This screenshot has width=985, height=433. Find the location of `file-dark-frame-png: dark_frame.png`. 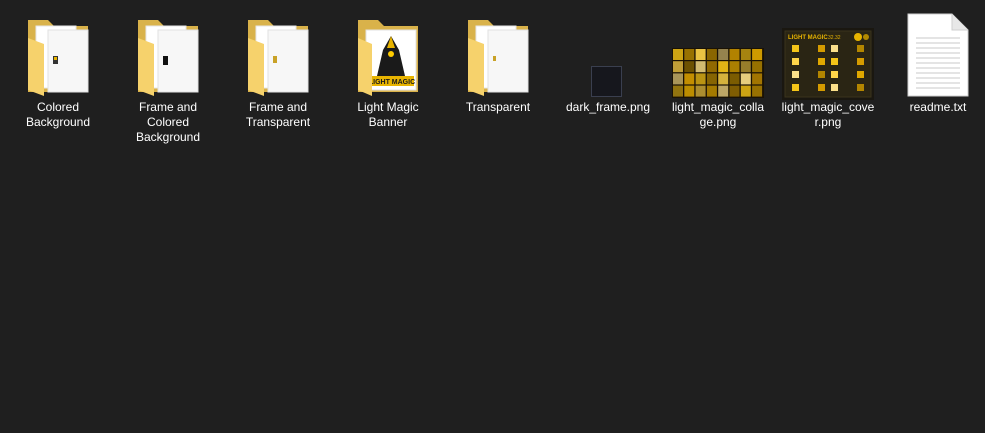

file-dark-frame-png: dark_frame.png is located at coordinates (608, 82).